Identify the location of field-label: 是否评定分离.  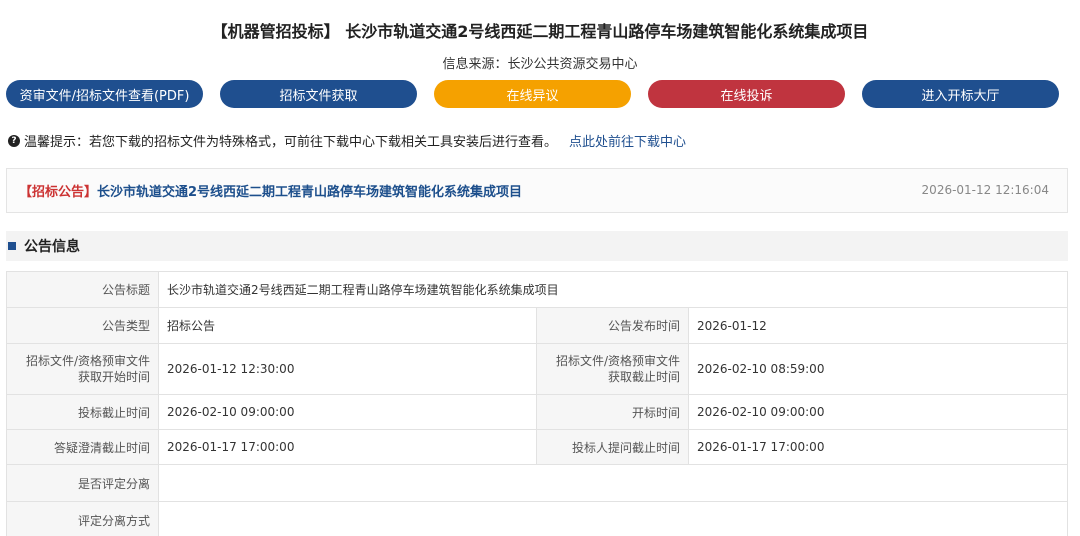
(82, 483).